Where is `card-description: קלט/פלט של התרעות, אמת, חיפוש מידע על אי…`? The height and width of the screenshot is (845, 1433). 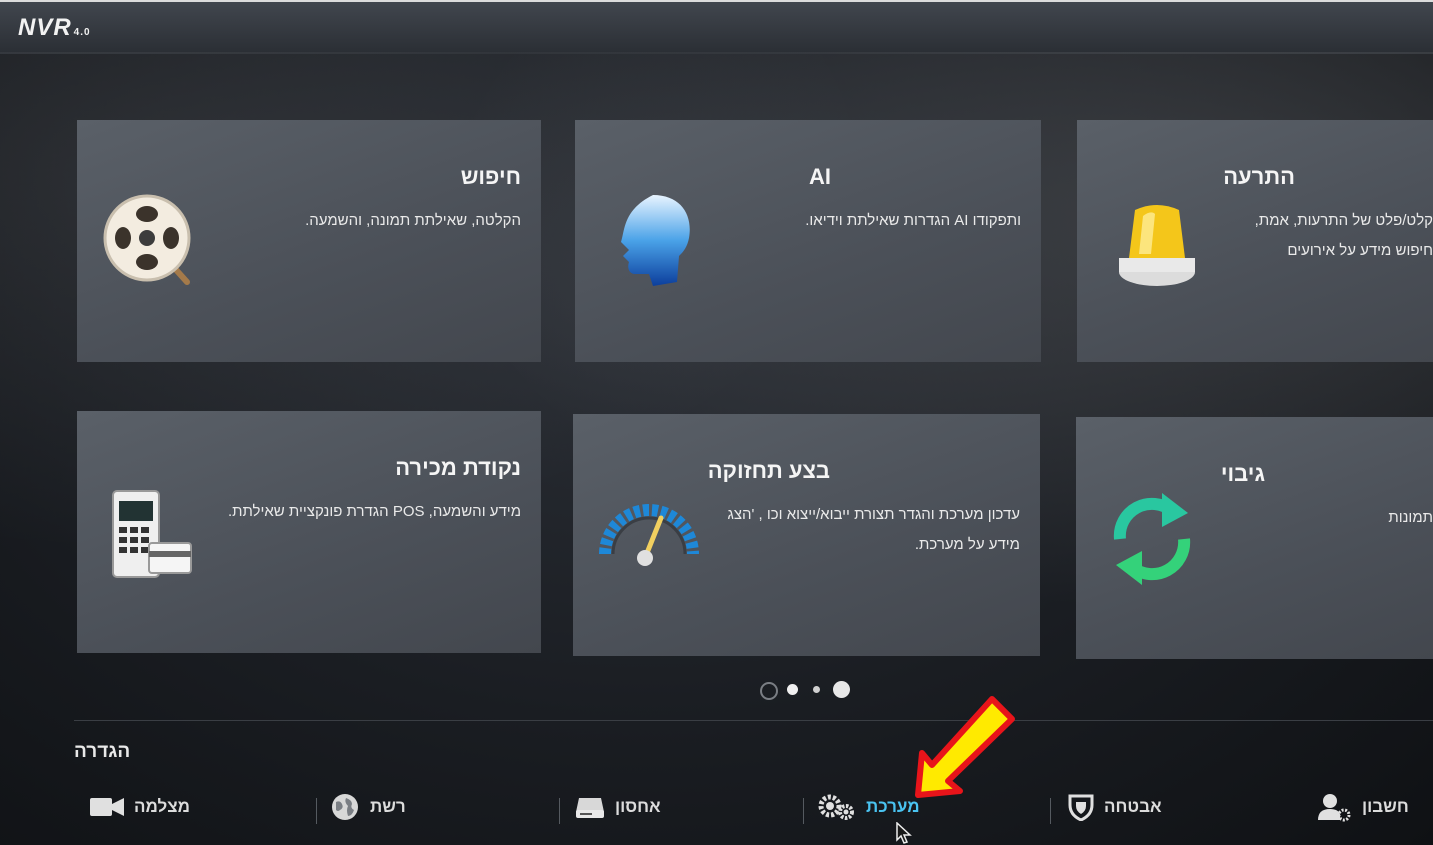
card-description: קלט/פלט של התרעות, אמת, חיפוש מידע על אי… is located at coordinates (1343, 235).